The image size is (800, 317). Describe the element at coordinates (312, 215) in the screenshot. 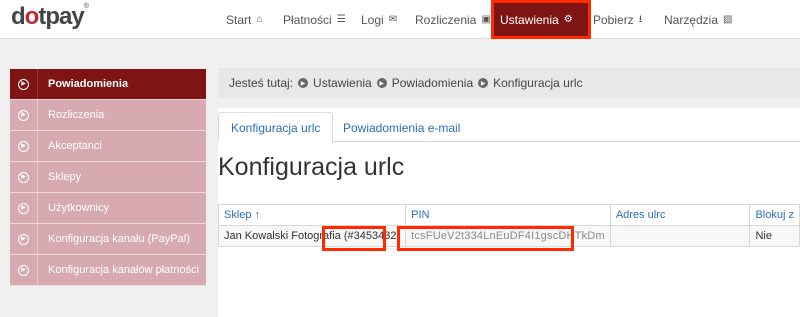

I see `column-header-sklep: Sklep ↑` at that location.